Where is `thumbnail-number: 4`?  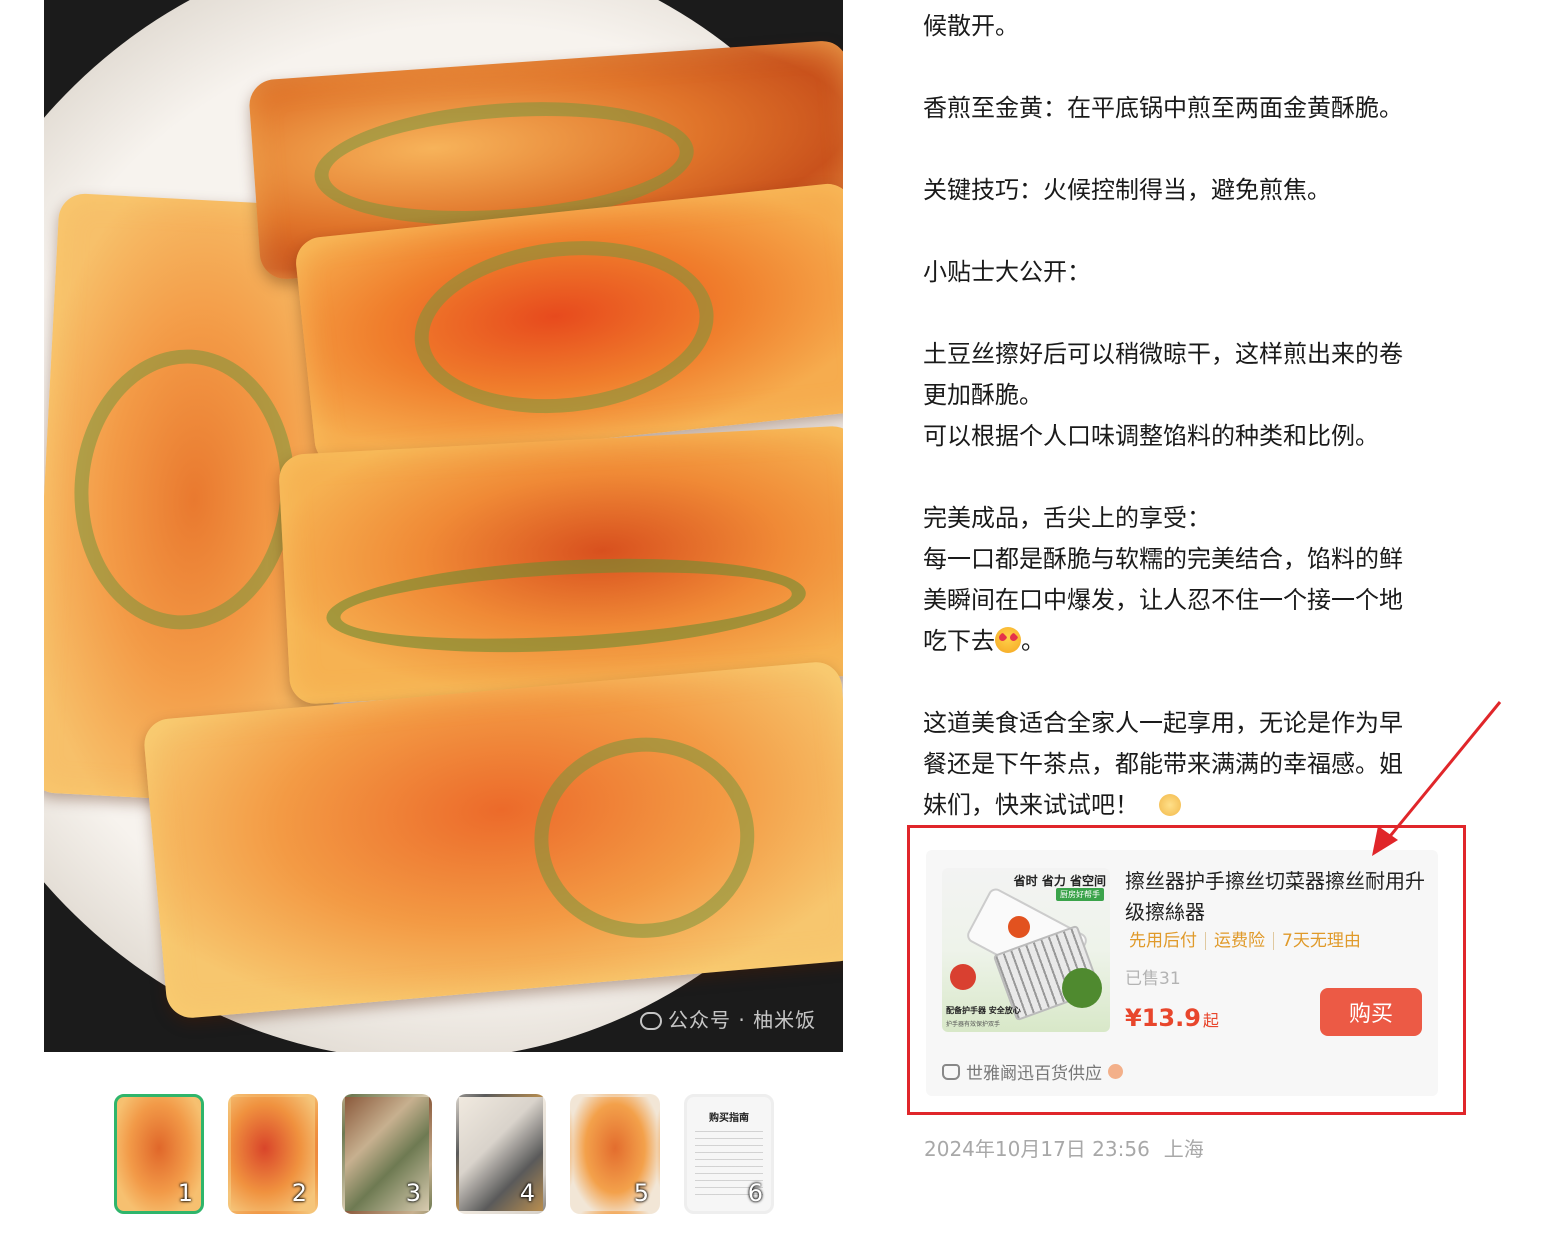 thumbnail-number: 4 is located at coordinates (527, 1193).